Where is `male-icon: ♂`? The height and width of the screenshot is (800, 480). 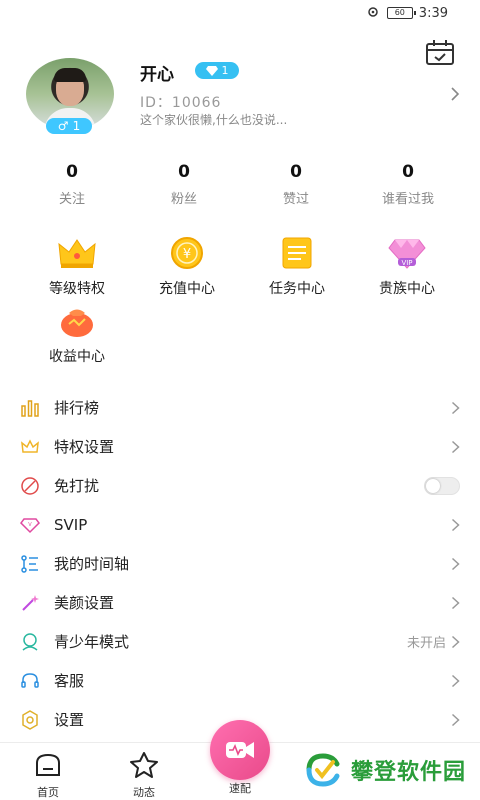 male-icon: ♂ is located at coordinates (63, 126).